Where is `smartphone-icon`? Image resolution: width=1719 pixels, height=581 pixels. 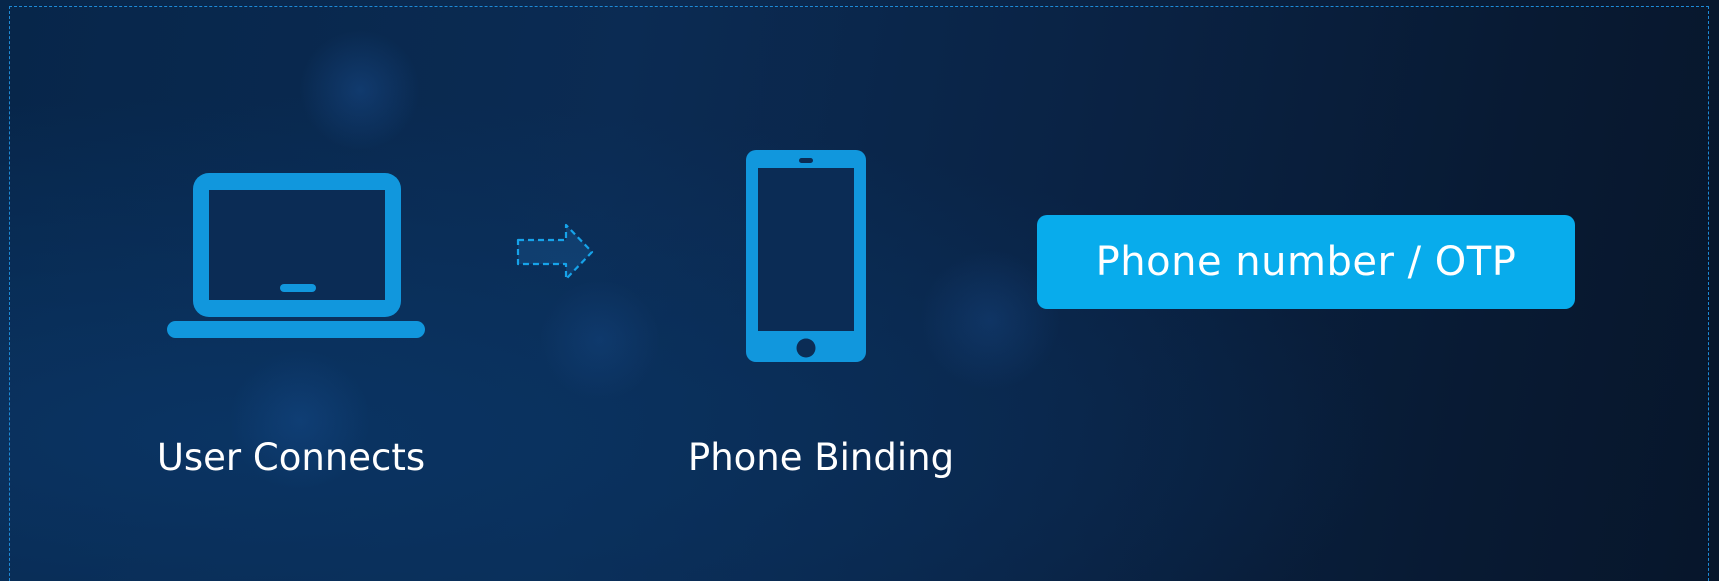 smartphone-icon is located at coordinates (806, 256).